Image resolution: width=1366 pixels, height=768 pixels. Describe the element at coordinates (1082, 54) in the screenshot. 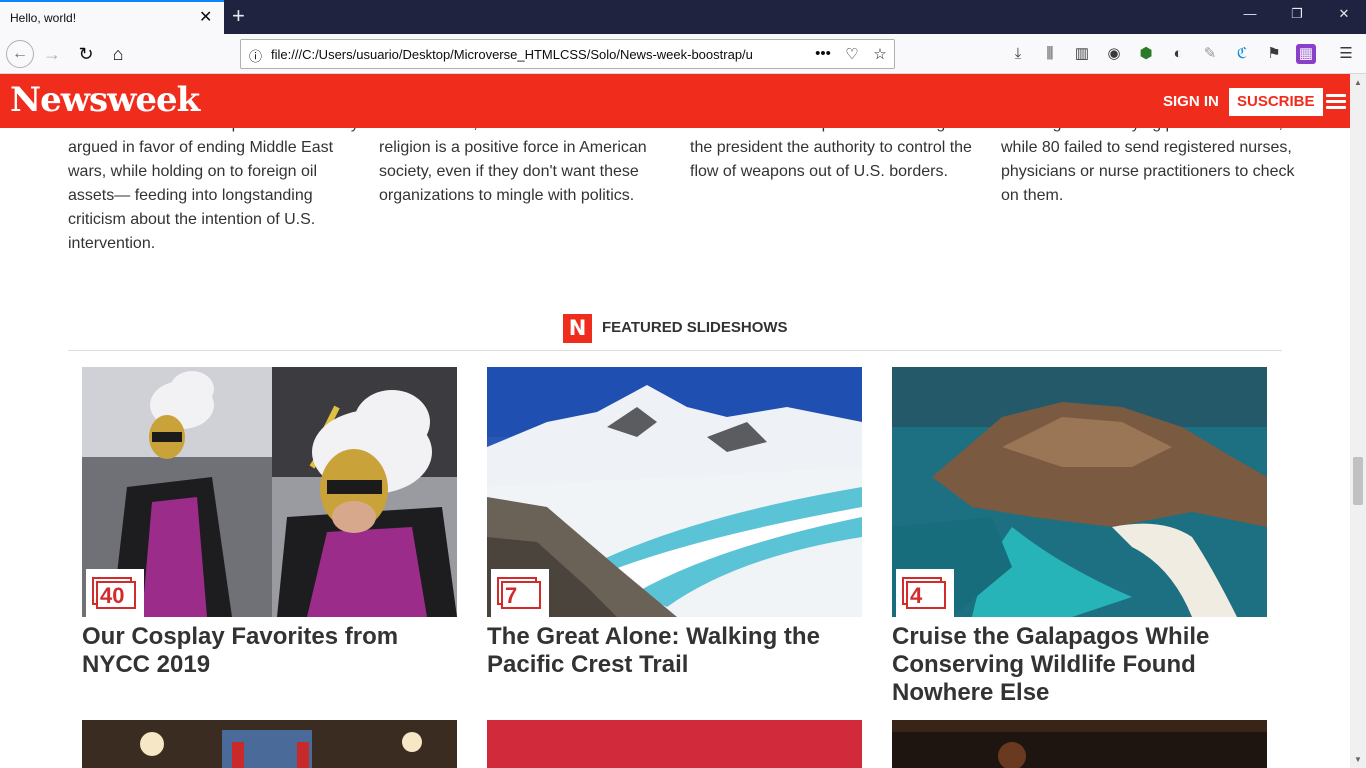

I see `sidebar-icon: ▥` at that location.